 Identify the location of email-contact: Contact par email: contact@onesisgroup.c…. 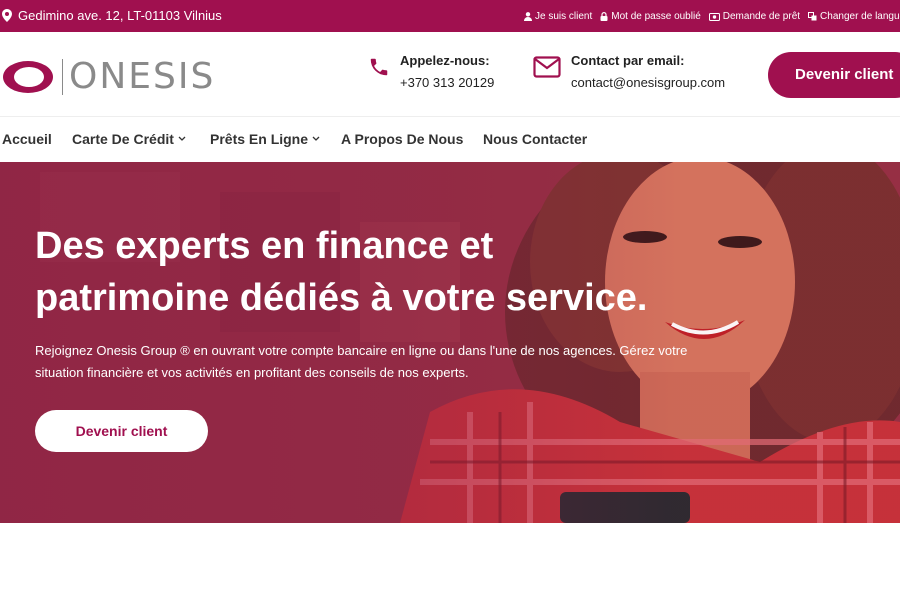
(629, 72).